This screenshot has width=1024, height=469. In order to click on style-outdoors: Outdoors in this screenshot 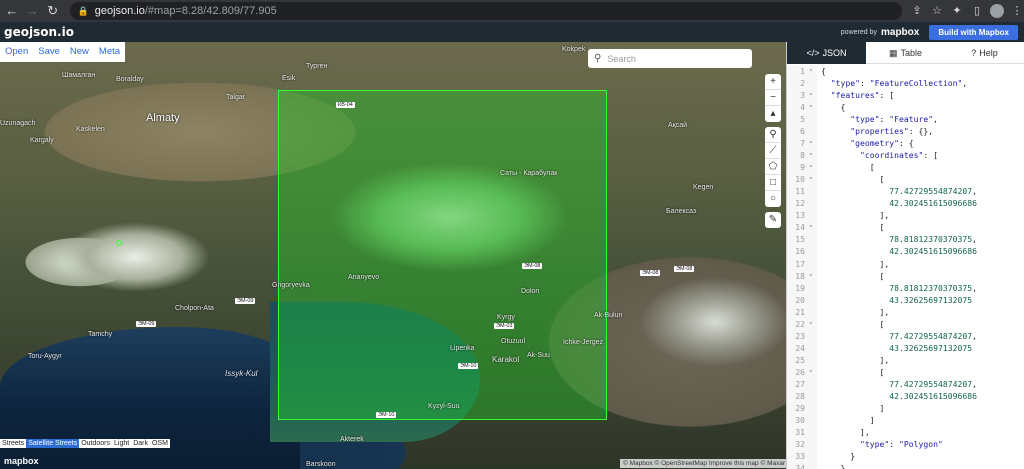, I will do `click(95, 443)`.